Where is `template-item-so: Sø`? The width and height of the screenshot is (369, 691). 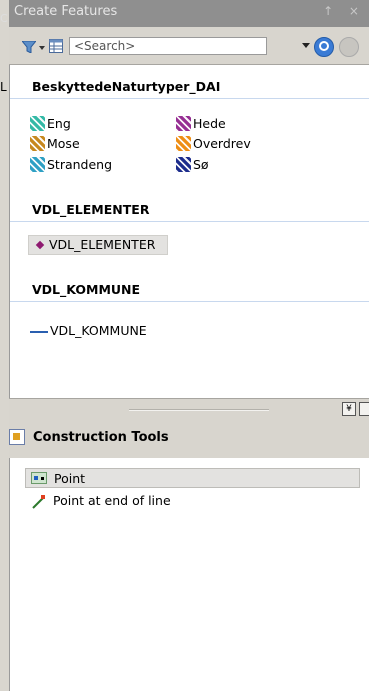 template-item-so: Sø is located at coordinates (236, 165).